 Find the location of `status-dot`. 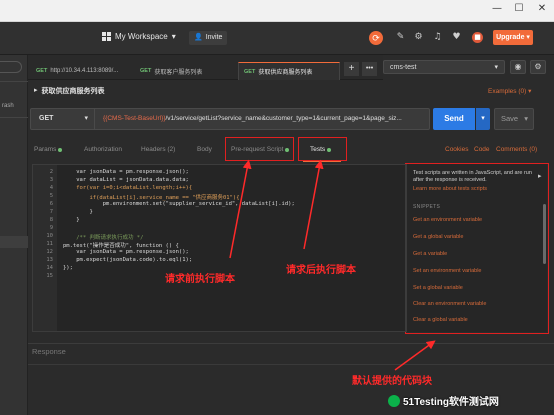

status-dot is located at coordinates (60, 149).